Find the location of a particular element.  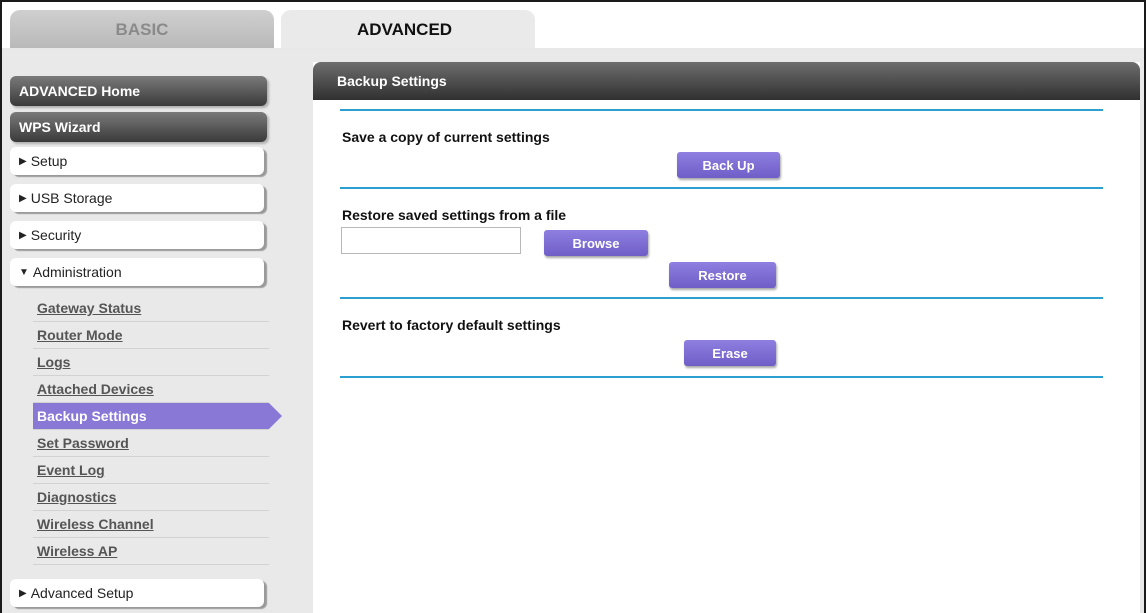

panel-title: Backup Settings is located at coordinates (726, 81).